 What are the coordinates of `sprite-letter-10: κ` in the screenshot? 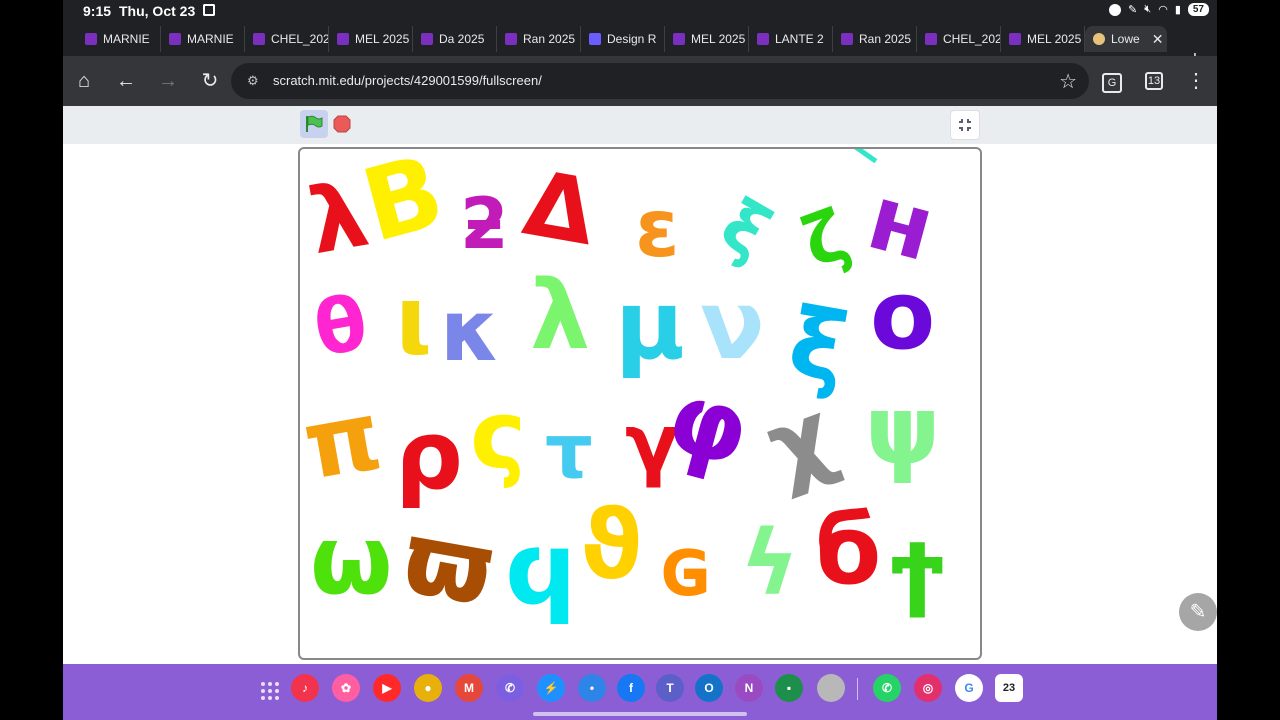 It's located at (470, 331).